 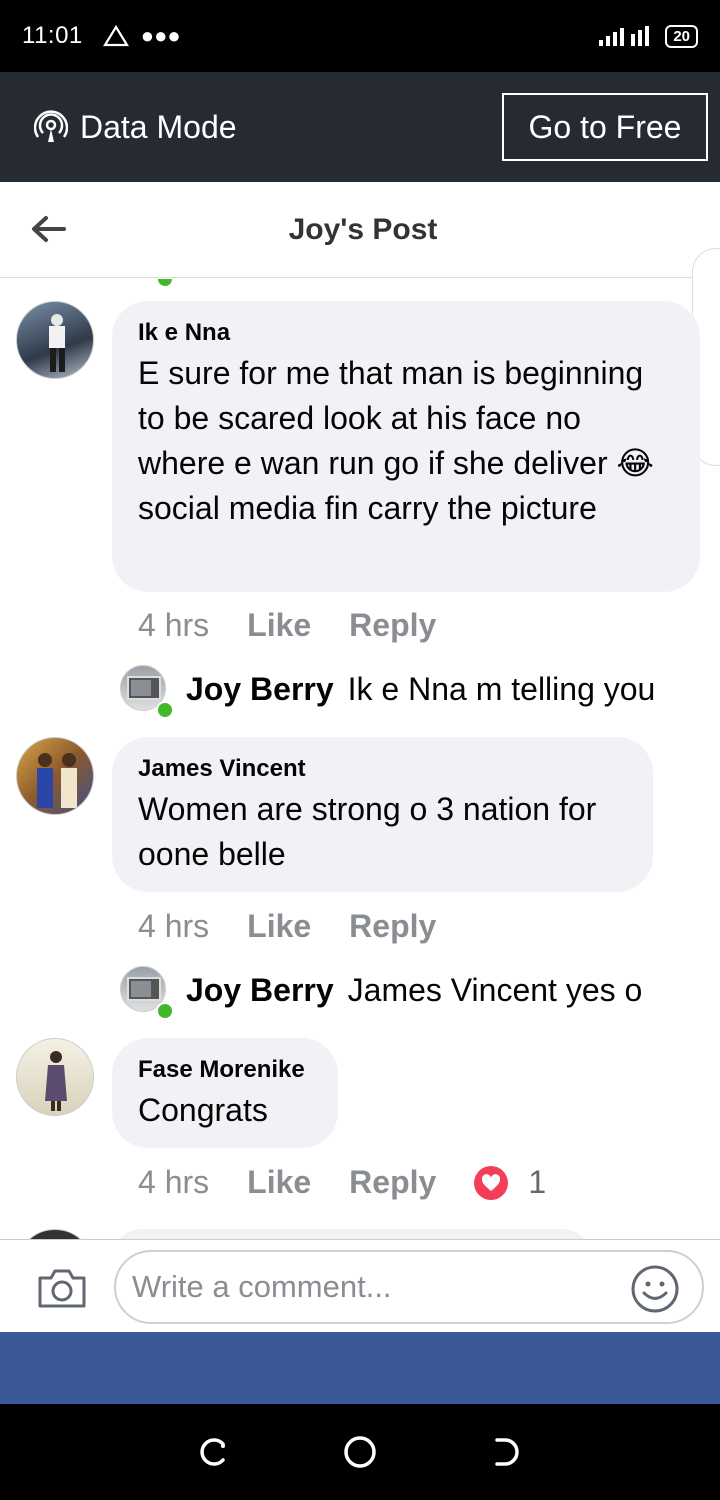 I want to click on camera-icon, so click(x=62, y=1288).